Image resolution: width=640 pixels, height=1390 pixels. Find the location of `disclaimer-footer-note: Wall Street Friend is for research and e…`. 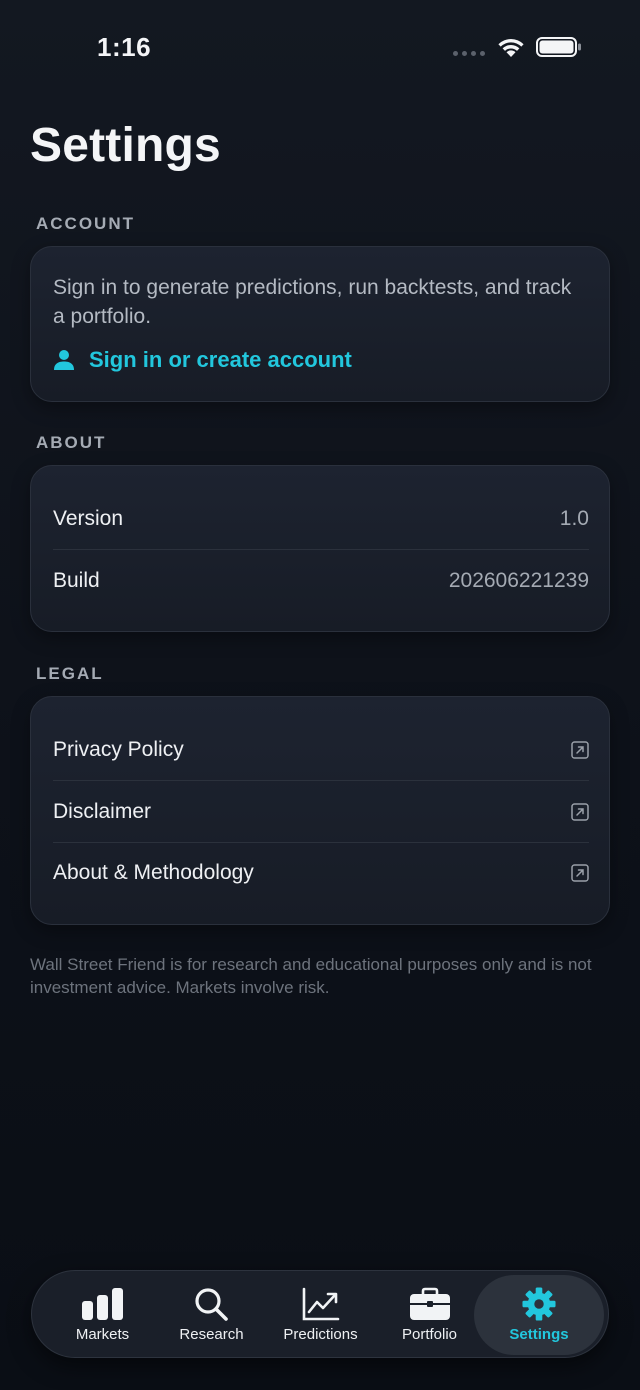

disclaimer-footer-note: Wall Street Friend is for research and e… is located at coordinates (311, 976).